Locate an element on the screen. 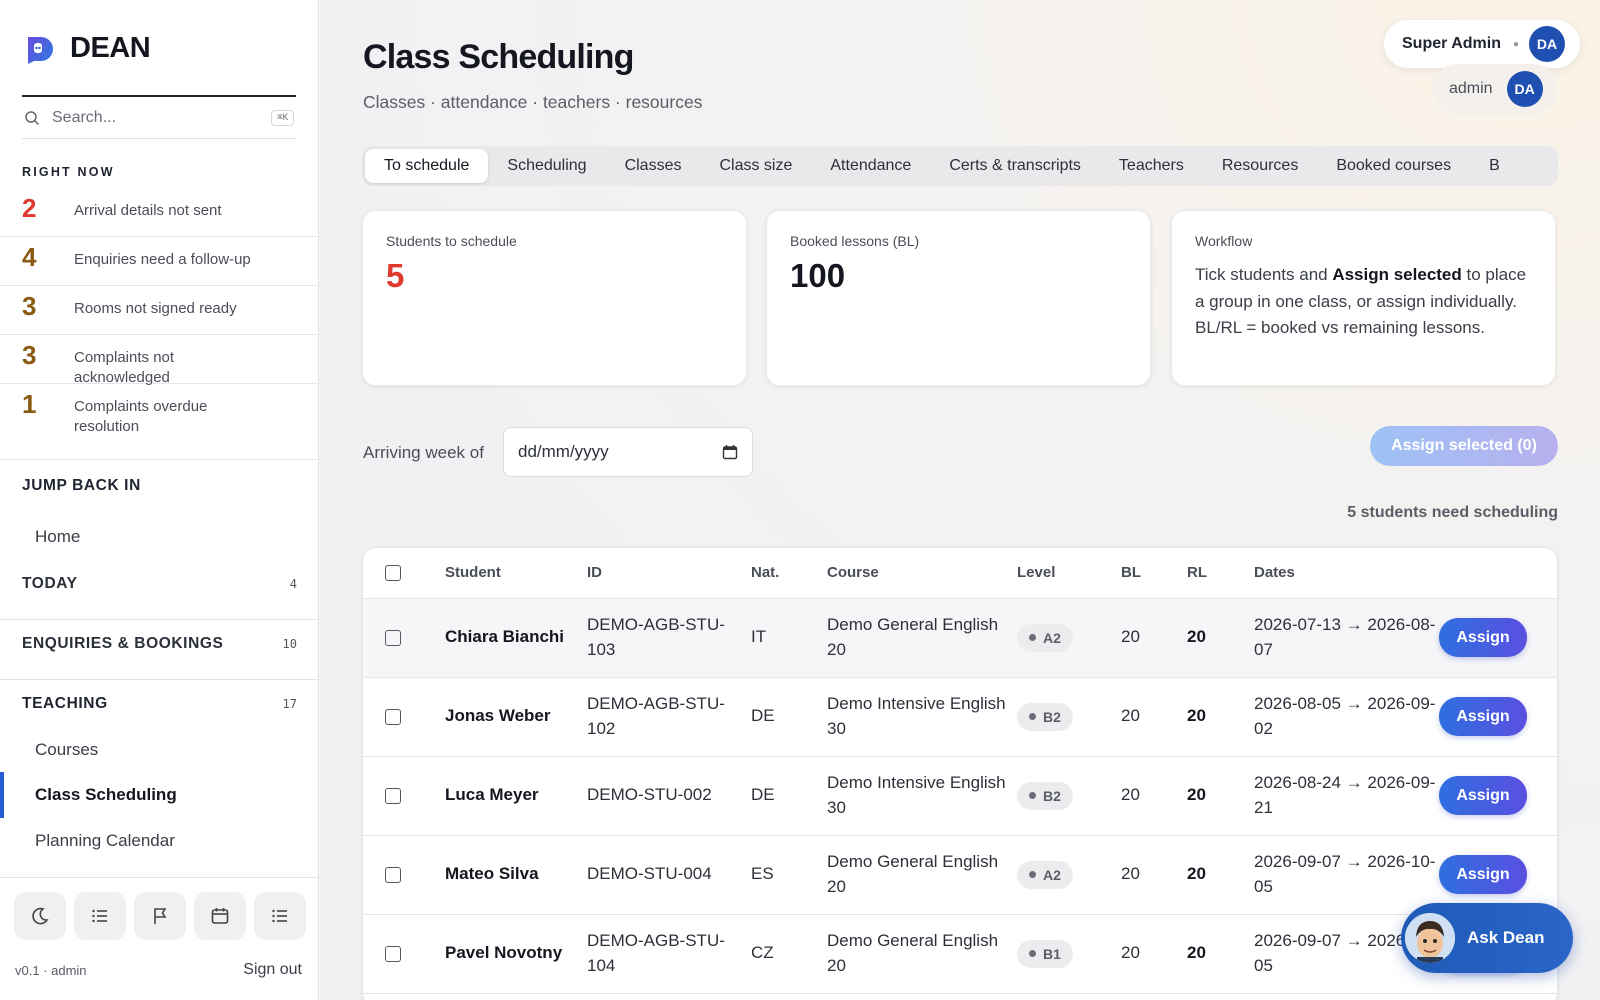 The width and height of the screenshot is (1600, 1000). level-cell: B2 is located at coordinates (1069, 717).